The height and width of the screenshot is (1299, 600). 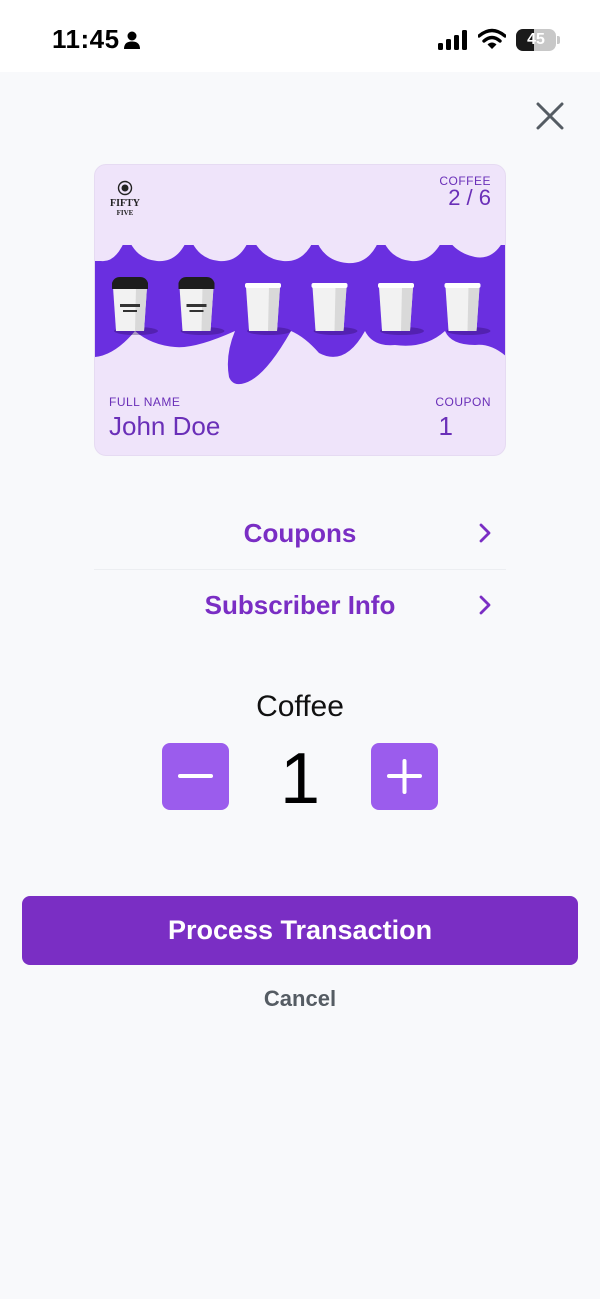 What do you see at coordinates (145, 402) in the screenshot?
I see `full-name-label: FULL NAME` at bounding box center [145, 402].